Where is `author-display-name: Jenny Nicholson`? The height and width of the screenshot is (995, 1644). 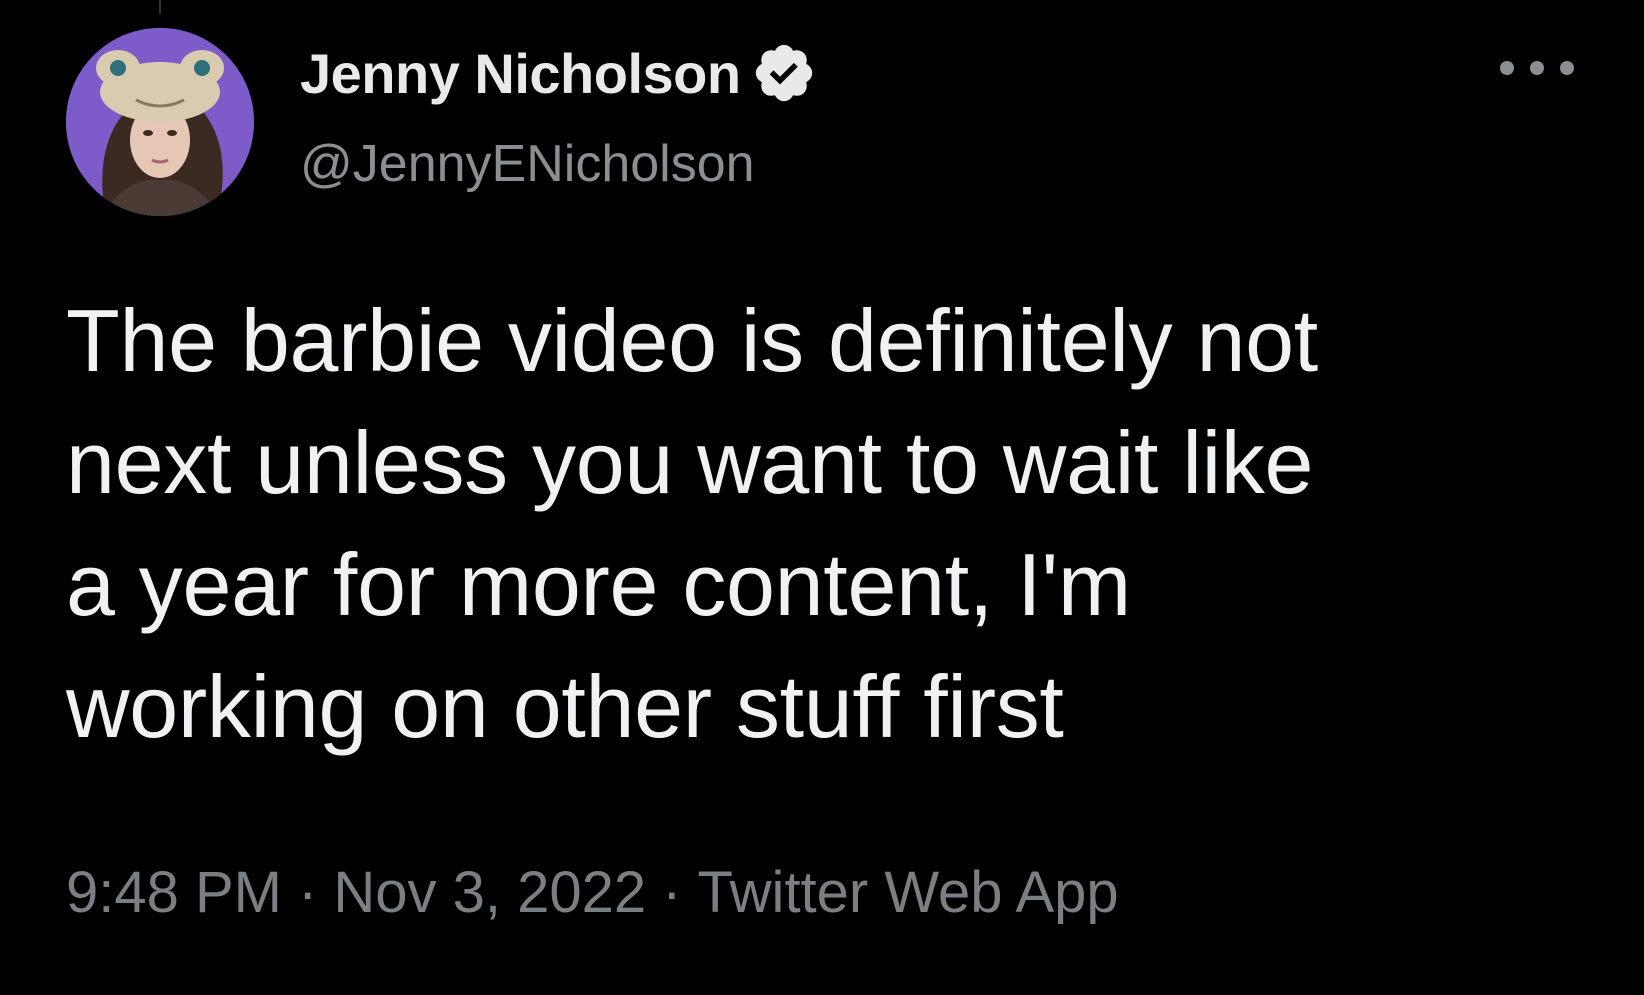 author-display-name: Jenny Nicholson is located at coordinates (520, 73).